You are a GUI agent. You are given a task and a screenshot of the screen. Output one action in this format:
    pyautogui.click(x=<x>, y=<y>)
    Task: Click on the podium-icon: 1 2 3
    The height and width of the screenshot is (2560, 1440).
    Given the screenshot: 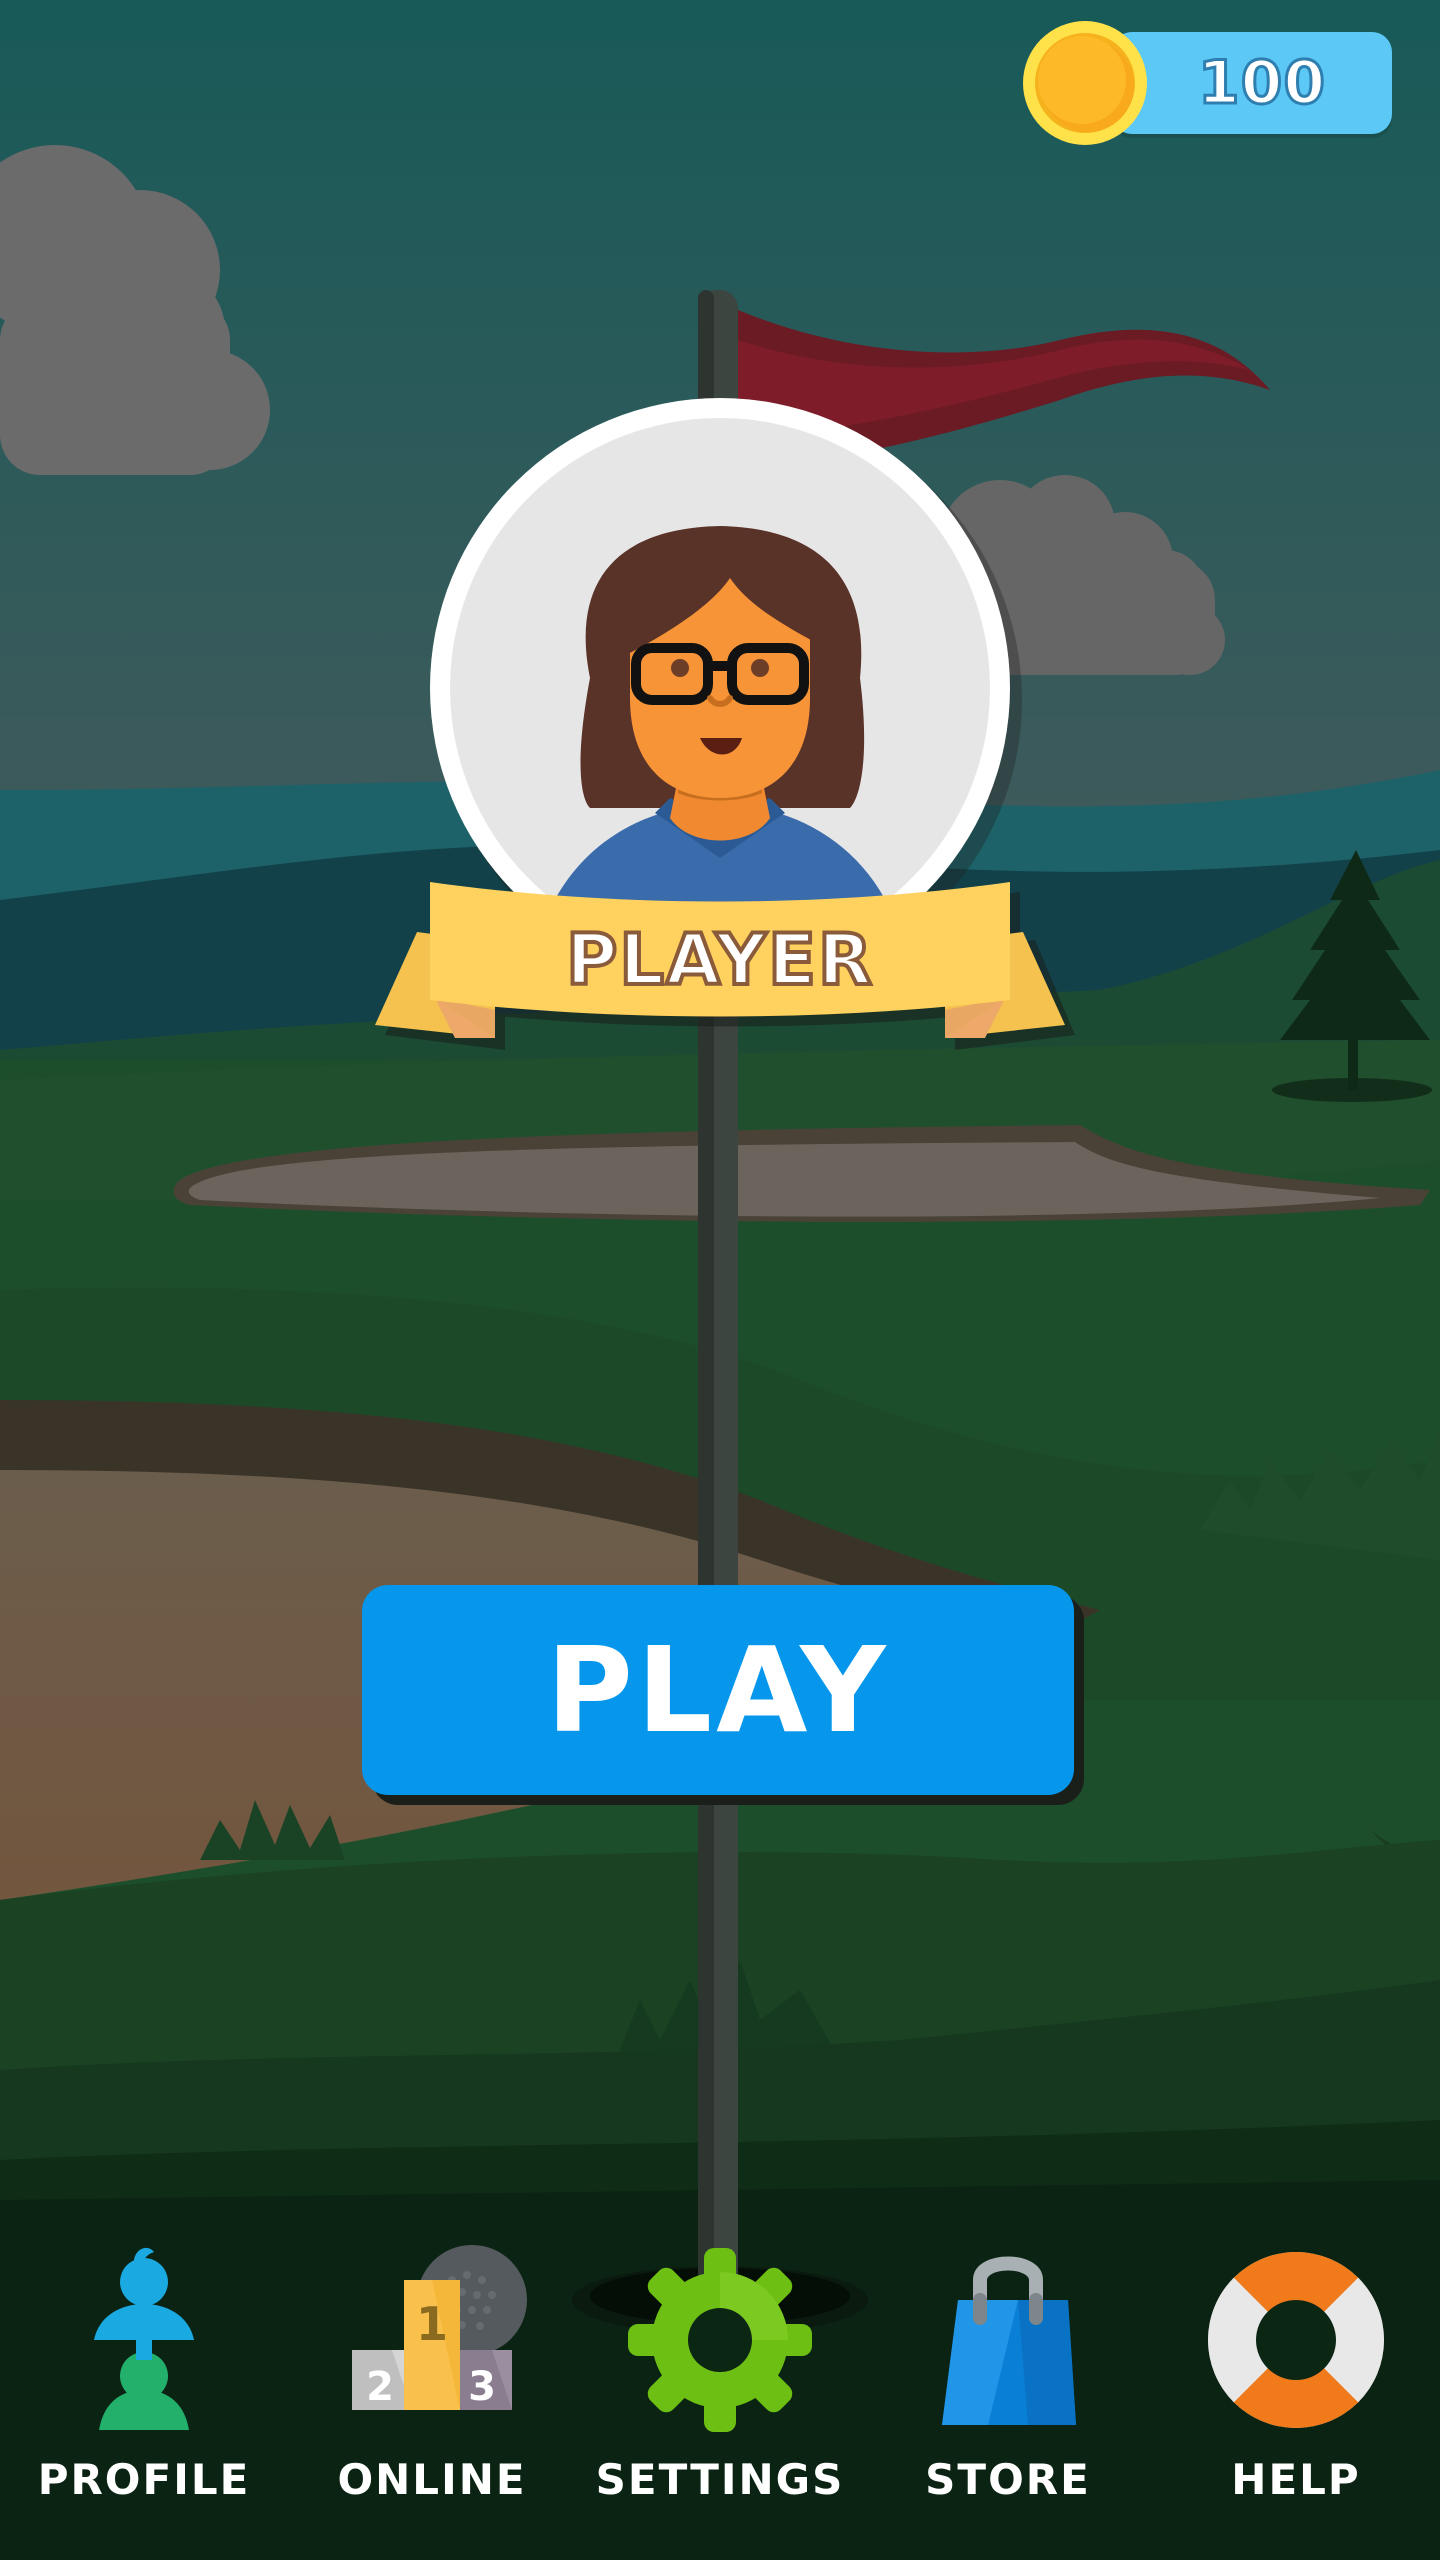 What is the action you would take?
    pyautogui.click(x=439, y=2327)
    